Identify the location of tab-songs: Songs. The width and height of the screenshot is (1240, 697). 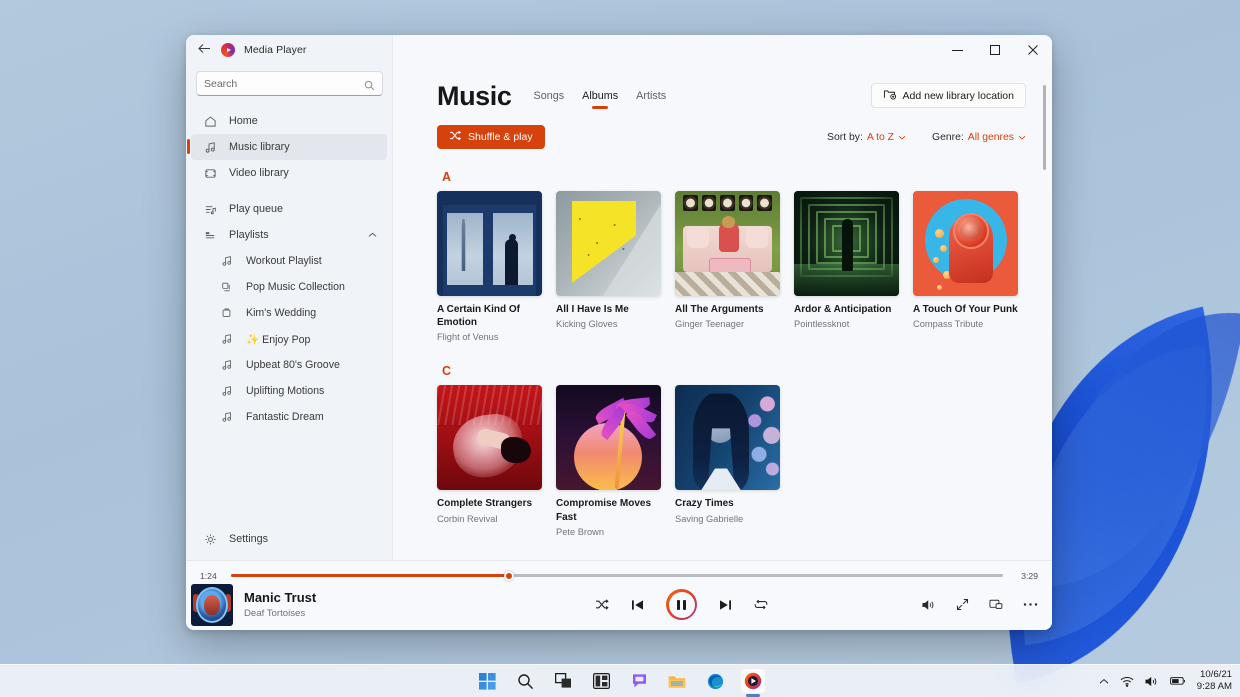
(549, 99).